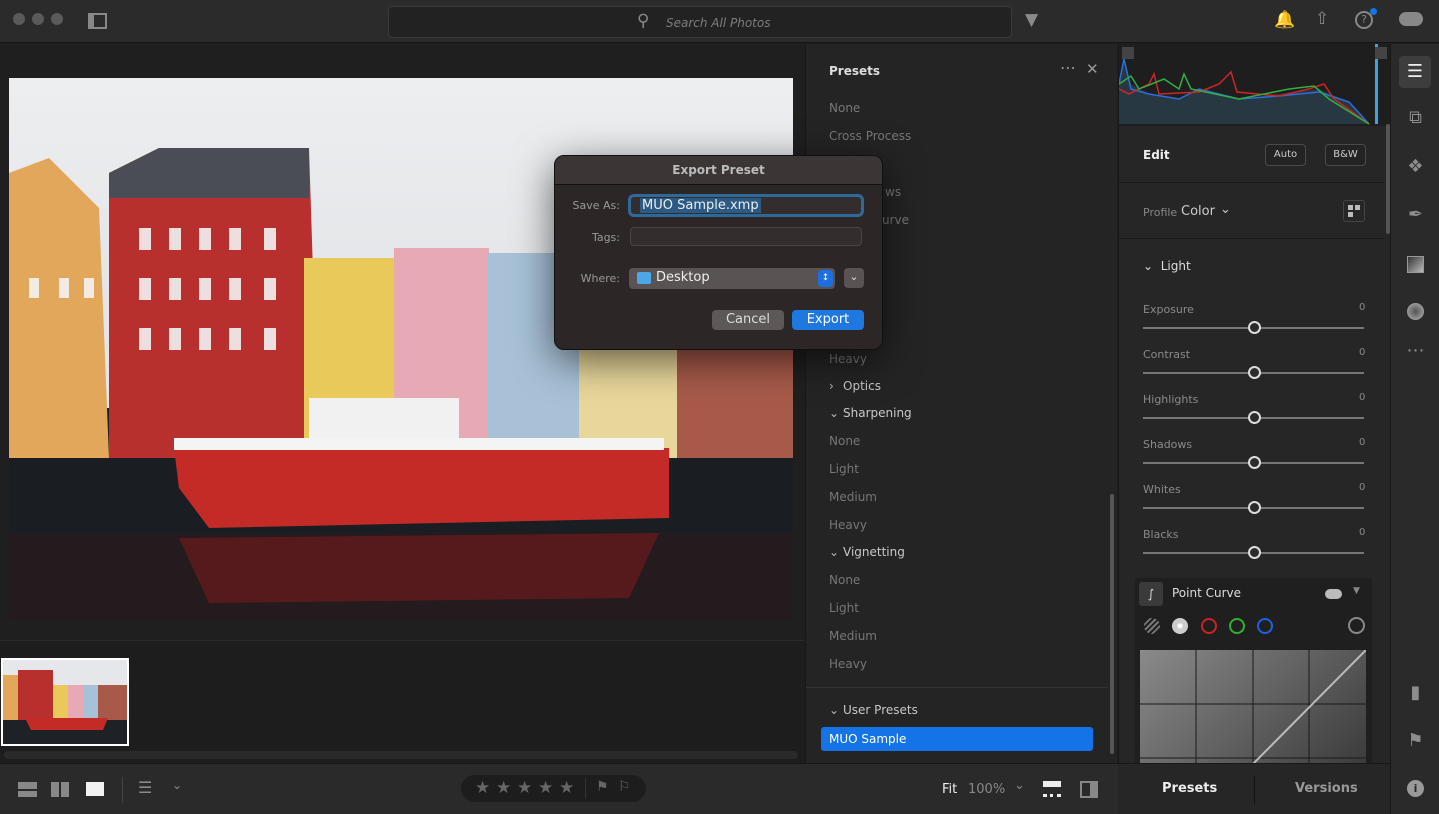 The width and height of the screenshot is (1439, 814). I want to click on zoom-level-button: 100%, so click(986, 789).